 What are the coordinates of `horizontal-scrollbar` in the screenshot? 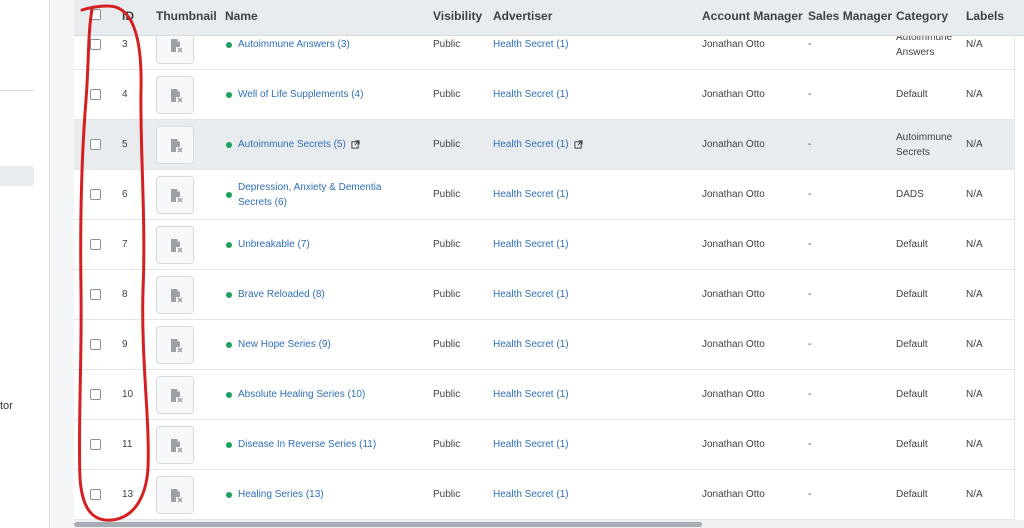 It's located at (549, 524).